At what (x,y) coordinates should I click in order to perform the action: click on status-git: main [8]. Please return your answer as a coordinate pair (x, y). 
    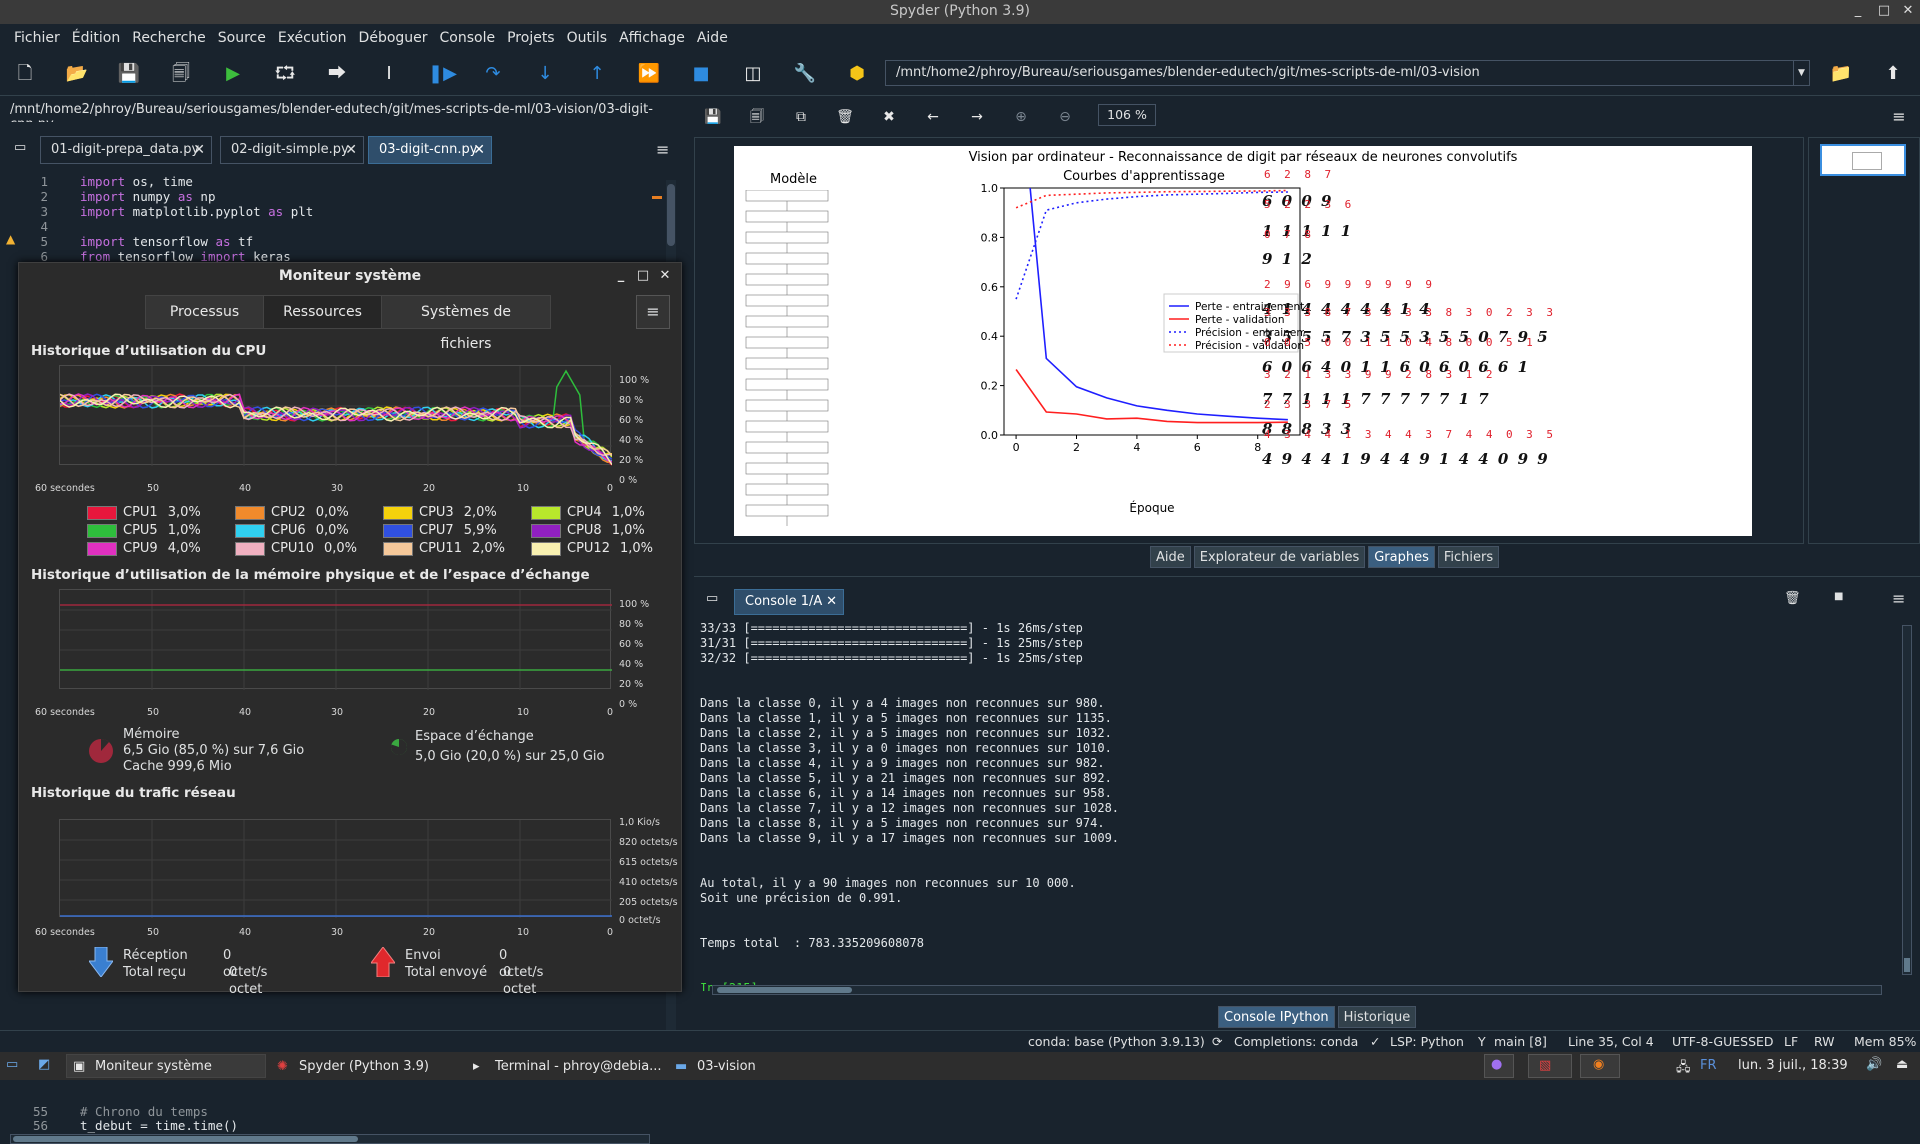
    Looking at the image, I should click on (1520, 1041).